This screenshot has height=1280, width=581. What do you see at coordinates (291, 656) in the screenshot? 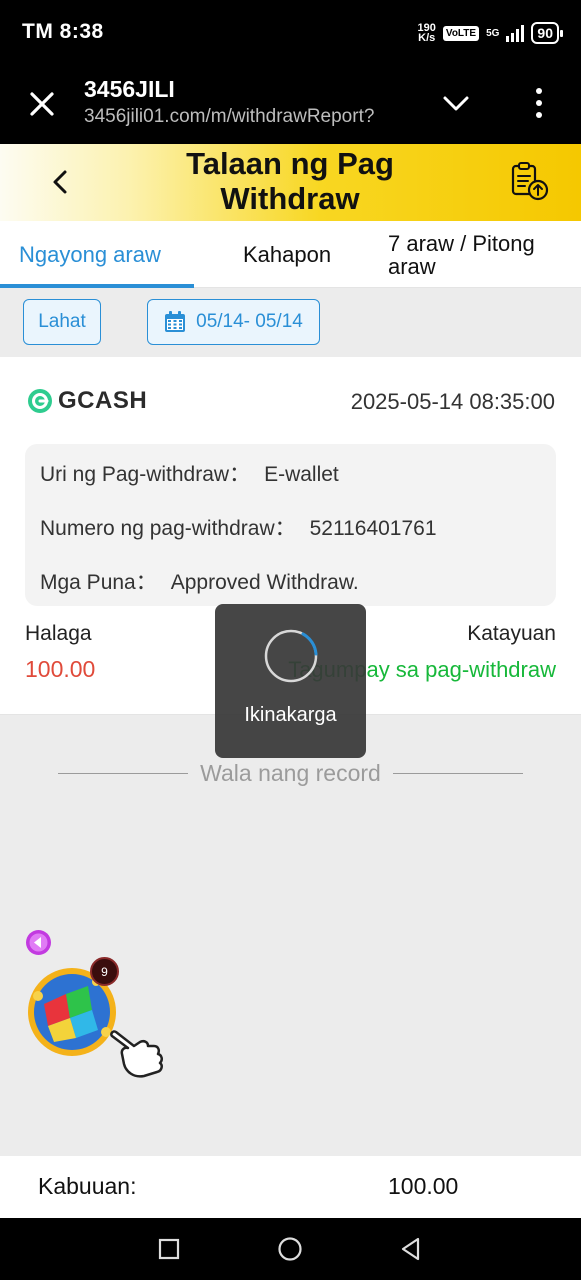
I see `loading-spinner-icon` at bounding box center [291, 656].